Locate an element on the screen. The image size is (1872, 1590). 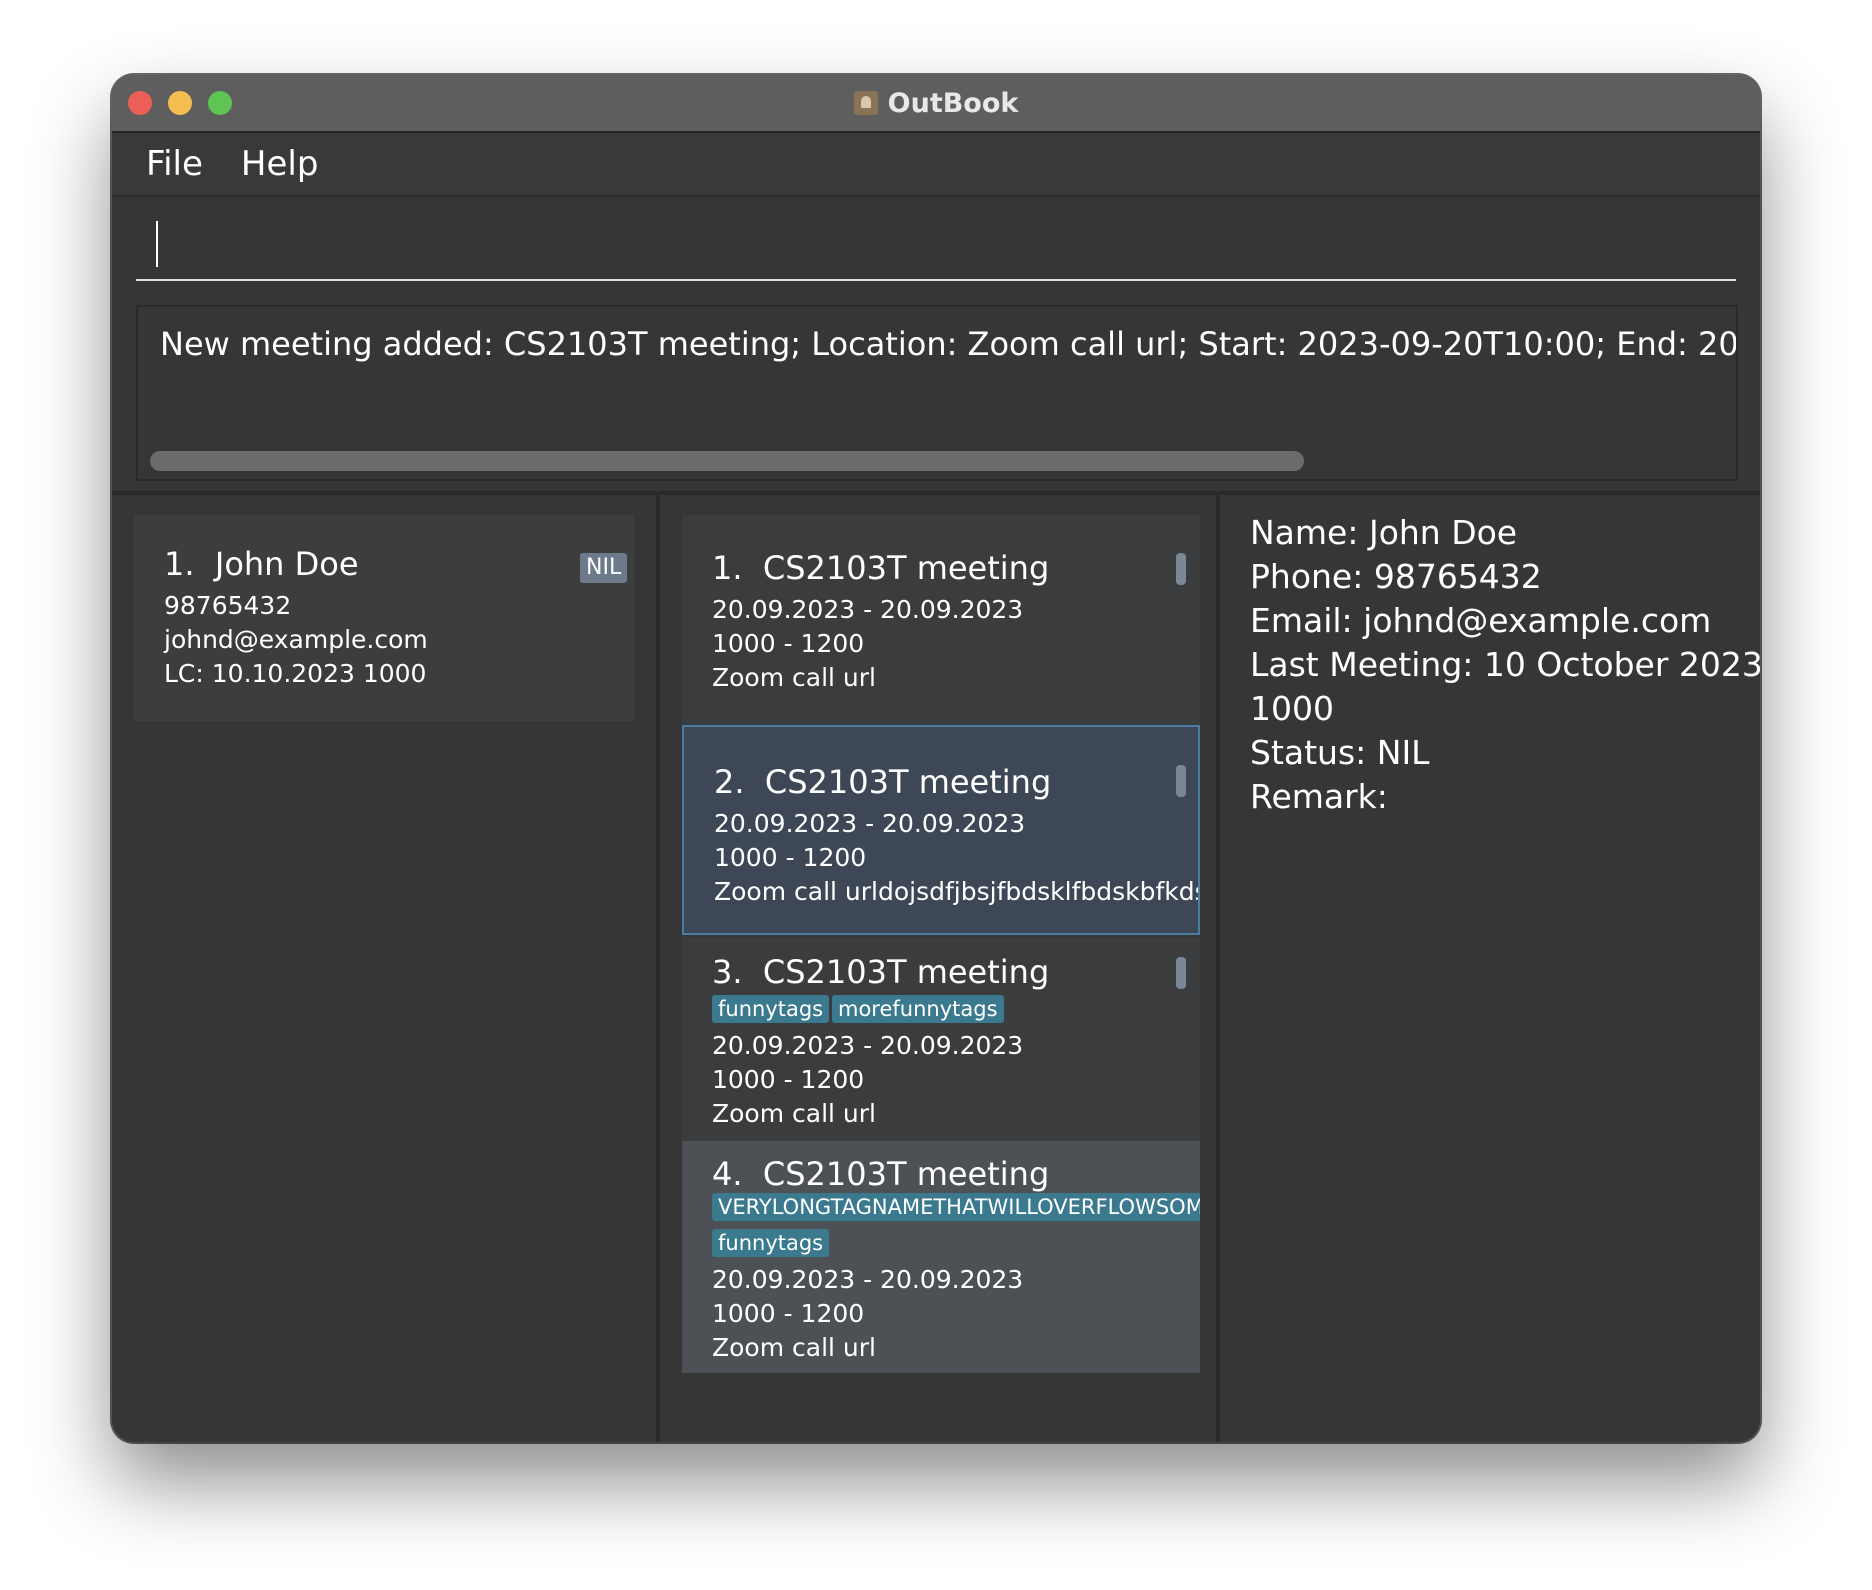
meeting-index: 1. is located at coordinates (727, 568).